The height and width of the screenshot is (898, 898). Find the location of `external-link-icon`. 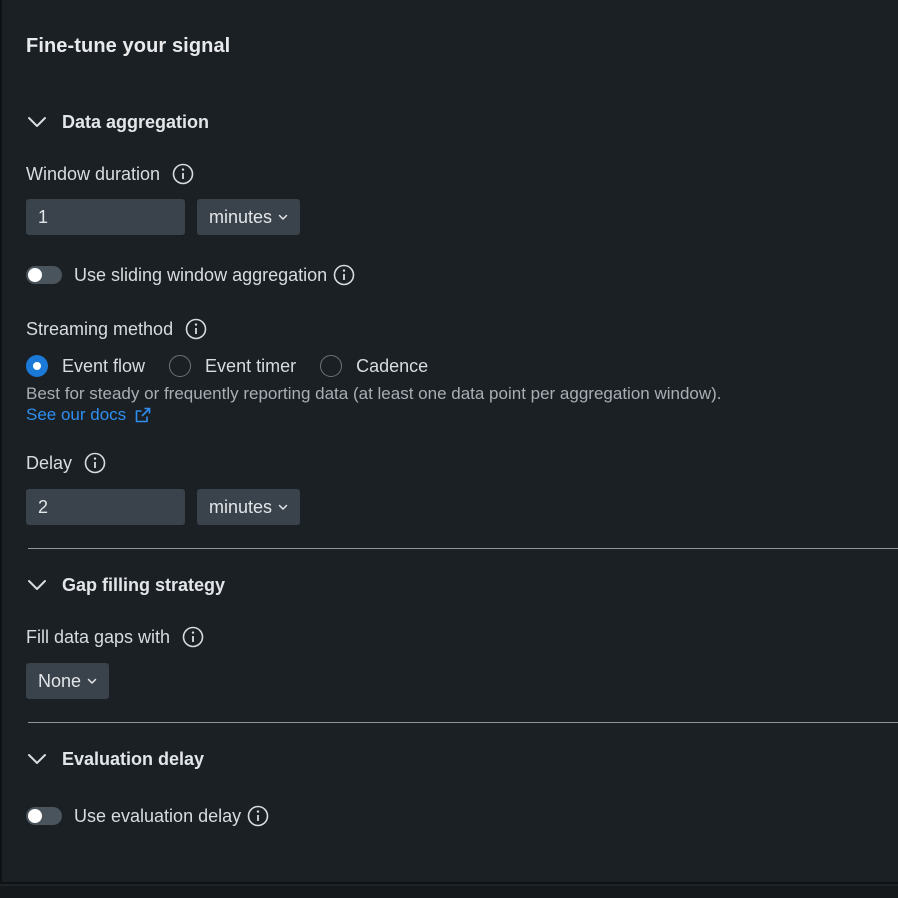

external-link-icon is located at coordinates (143, 415).